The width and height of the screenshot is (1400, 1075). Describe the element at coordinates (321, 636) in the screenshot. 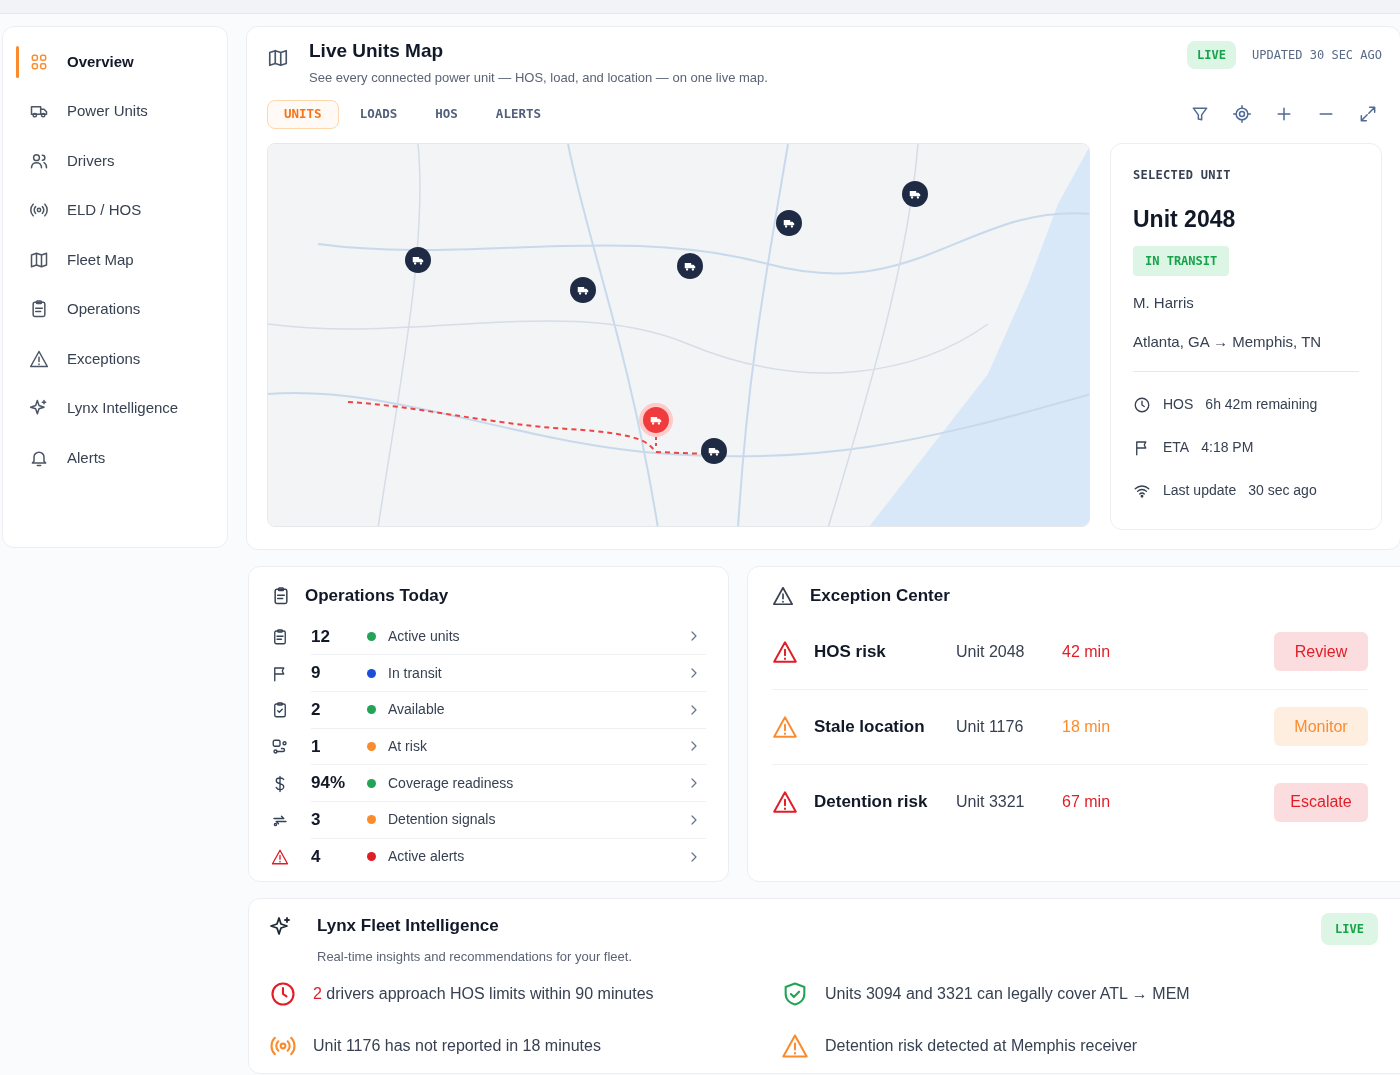

I see `stat-value: 12` at that location.